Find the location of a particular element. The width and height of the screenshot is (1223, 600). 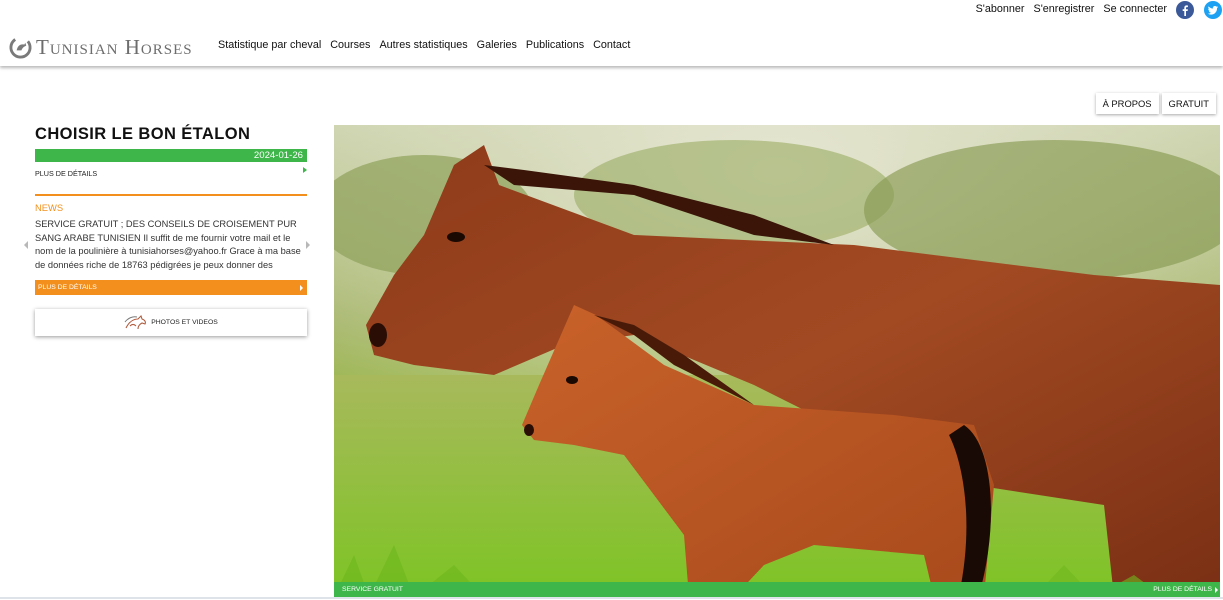

hero-caption-bar: SERVICE GRATUIT PLUS DE DÉTAILS is located at coordinates (777, 589).